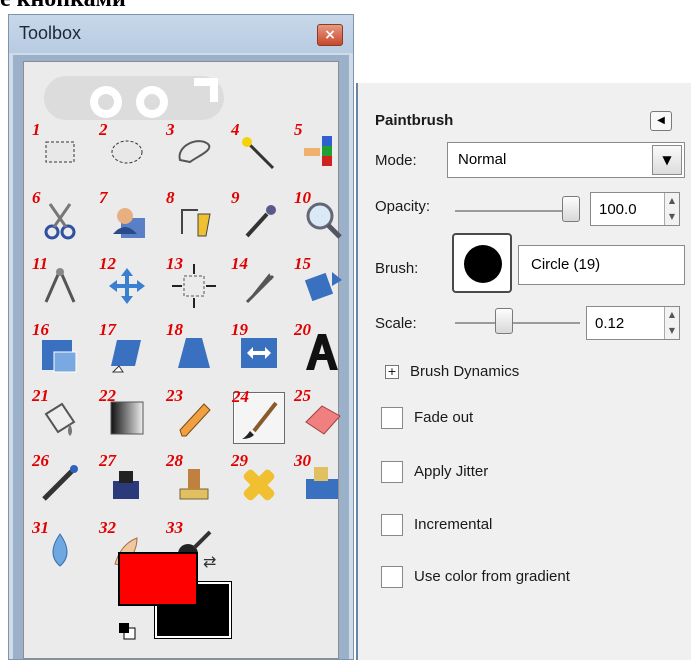 The width and height of the screenshot is (691, 660). What do you see at coordinates (239, 460) in the screenshot?
I see `tool-number-29: 29` at bounding box center [239, 460].